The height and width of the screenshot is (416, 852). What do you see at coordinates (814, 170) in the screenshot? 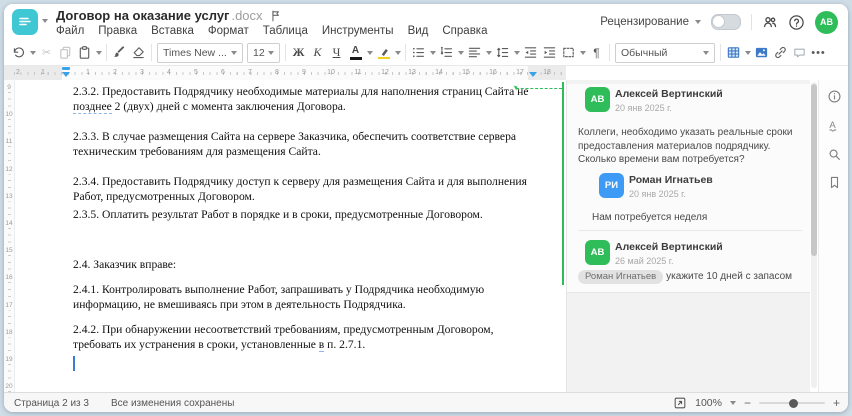
I see `scrollbar-thumb` at bounding box center [814, 170].